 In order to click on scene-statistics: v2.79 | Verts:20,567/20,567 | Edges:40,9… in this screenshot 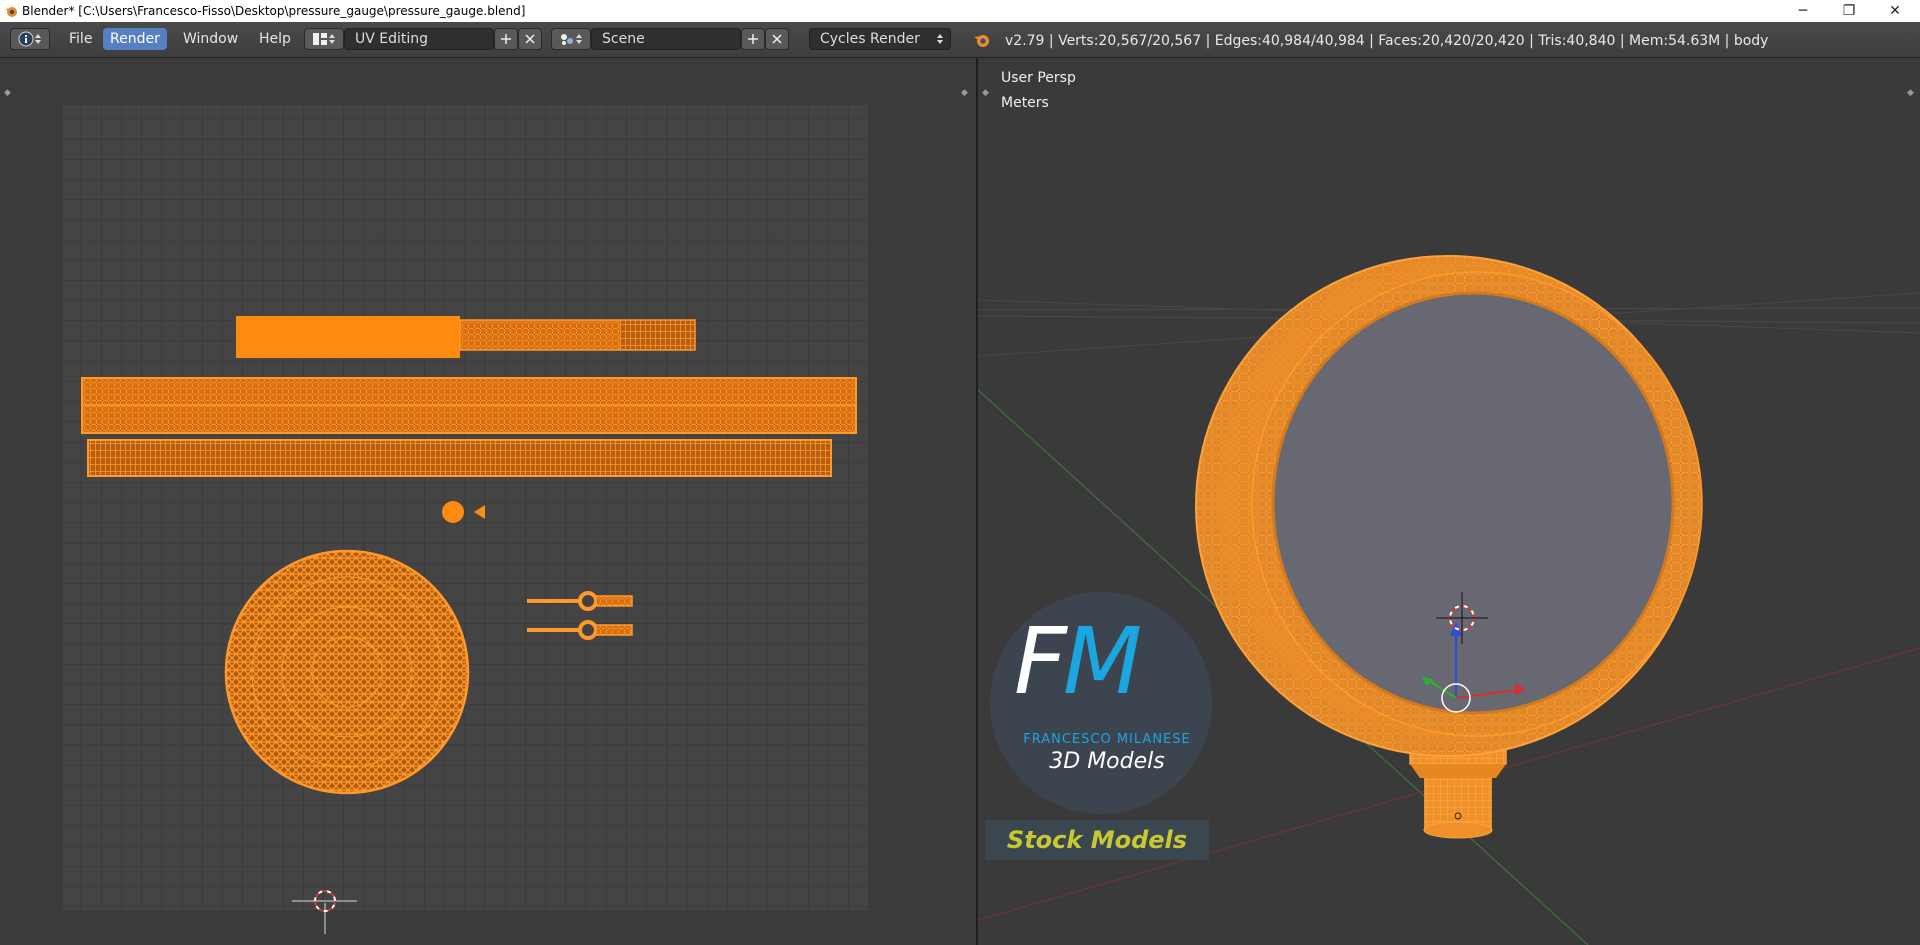, I will do `click(1387, 41)`.